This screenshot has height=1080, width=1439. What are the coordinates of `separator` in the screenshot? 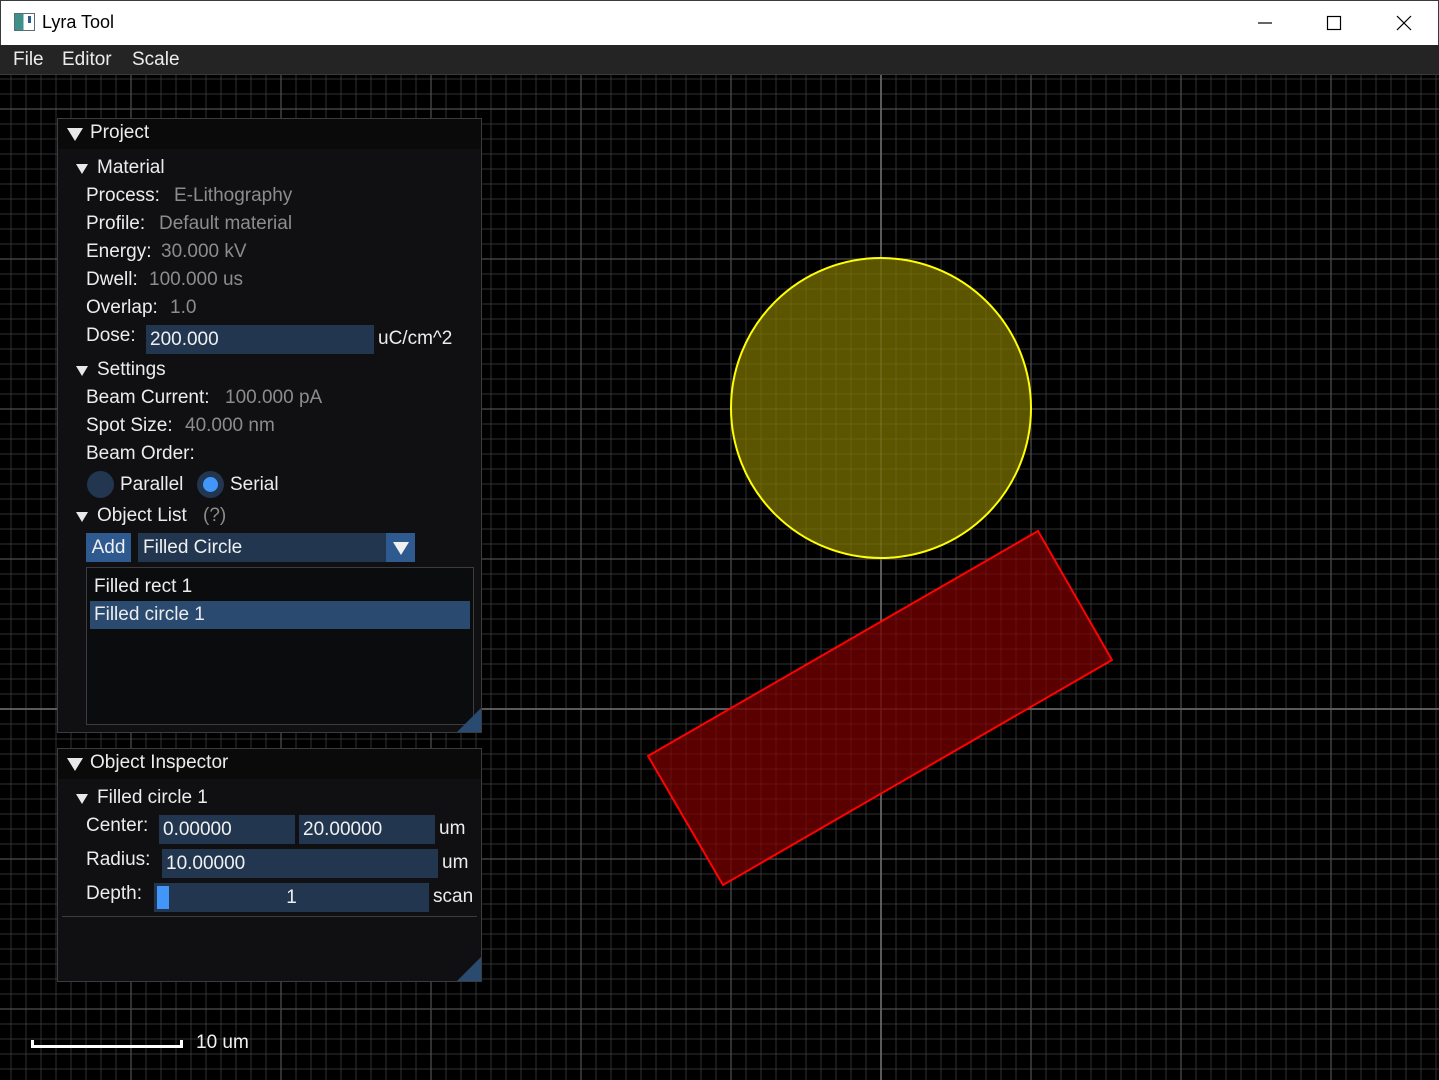 It's located at (269, 916).